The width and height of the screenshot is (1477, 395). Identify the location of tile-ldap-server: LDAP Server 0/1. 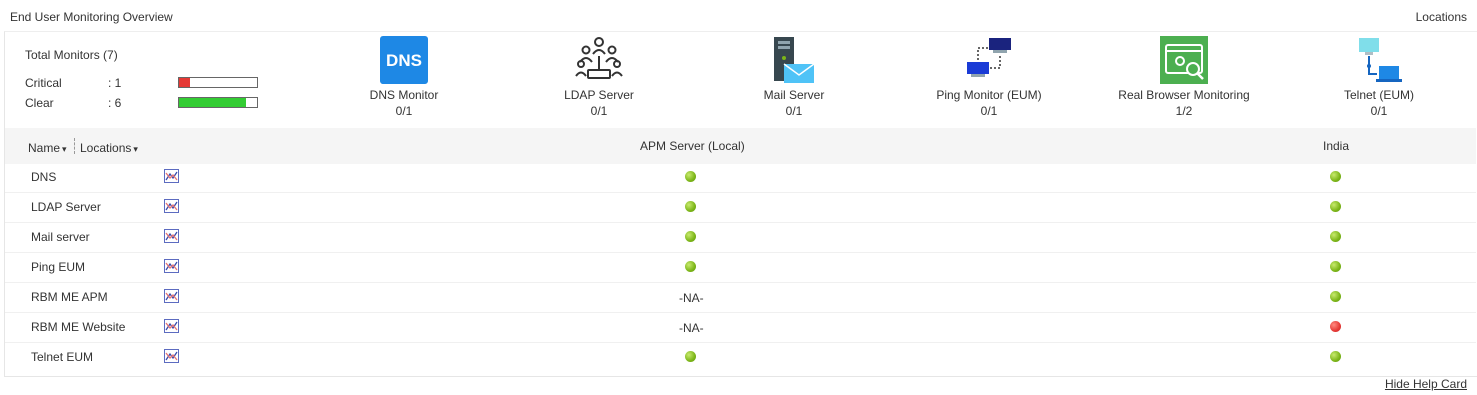
(599, 81).